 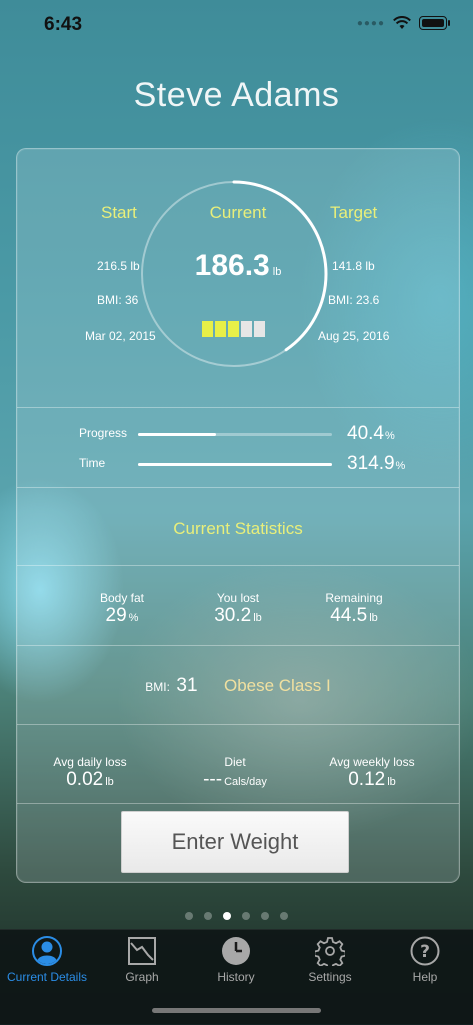 What do you see at coordinates (120, 336) in the screenshot?
I see `start-date: Mar 02, 2015` at bounding box center [120, 336].